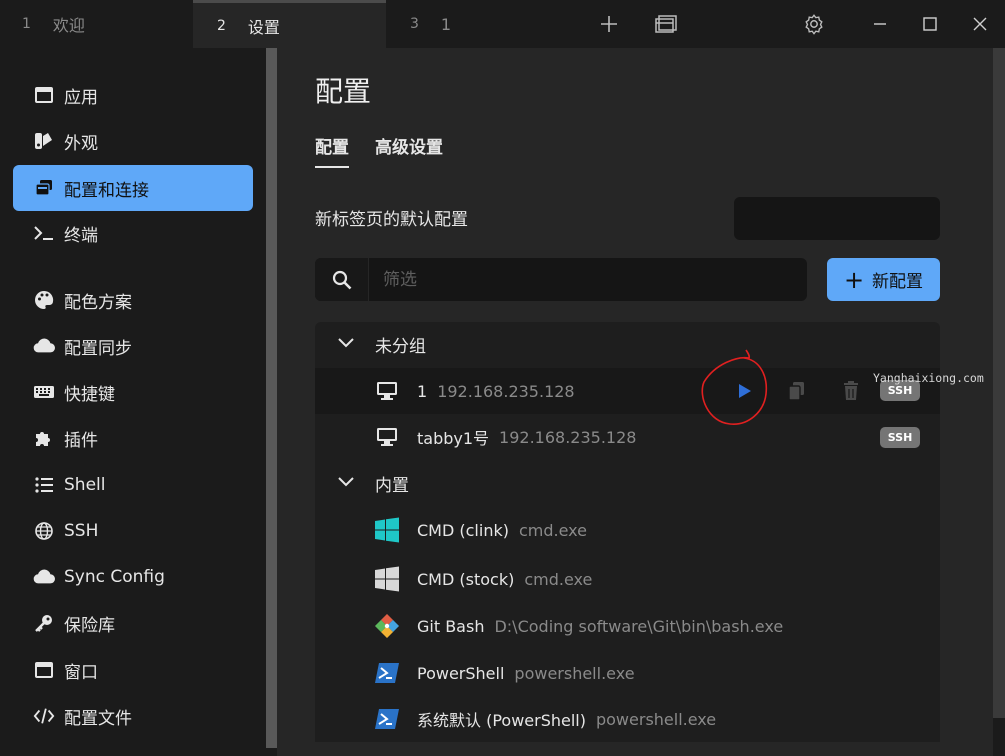 This screenshot has width=1005, height=756. Describe the element at coordinates (332, 150) in the screenshot. I see `subtab-profiles: 配置` at that location.